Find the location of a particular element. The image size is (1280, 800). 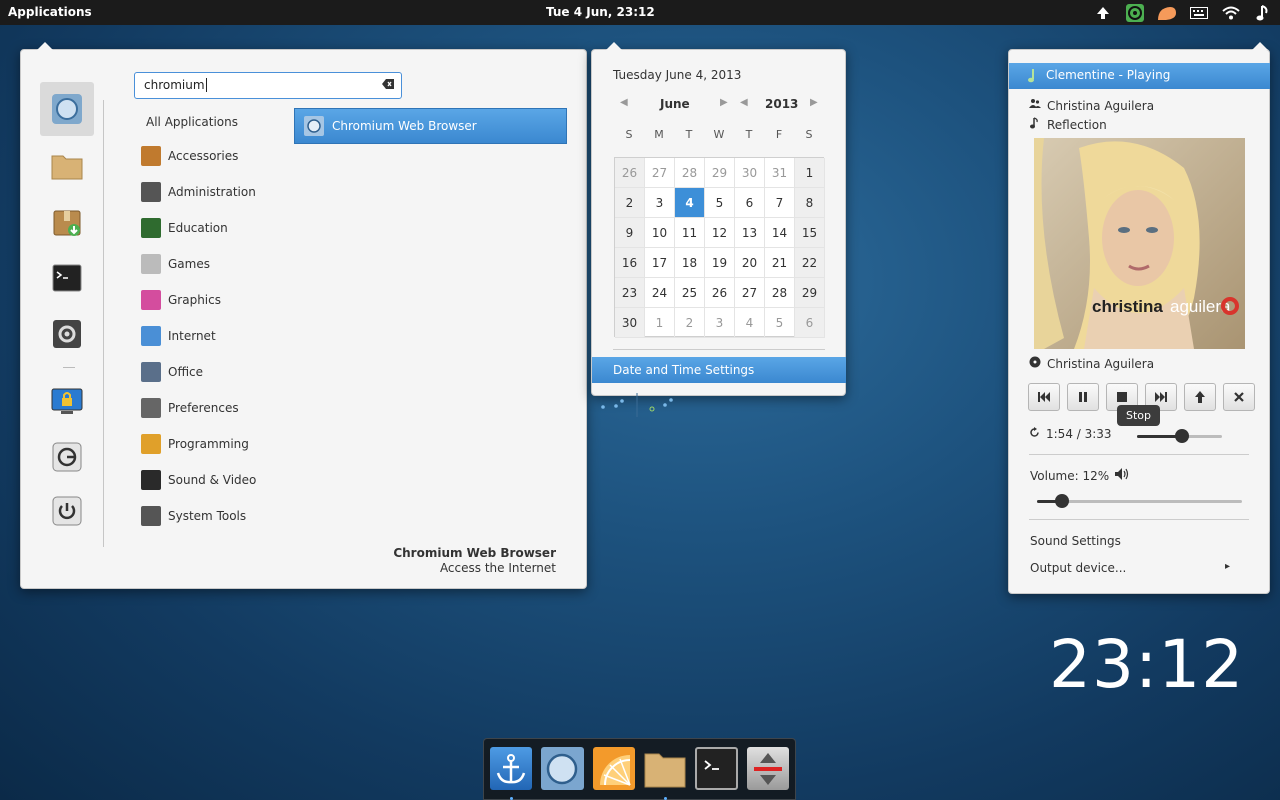

category-preferences: Preferences is located at coordinates (190, 408).